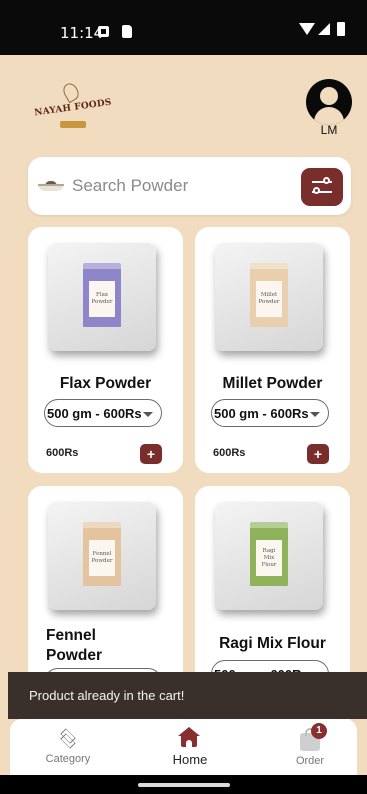 This screenshot has width=367, height=794. Describe the element at coordinates (103, 31) in the screenshot. I see `notification-icon` at that location.